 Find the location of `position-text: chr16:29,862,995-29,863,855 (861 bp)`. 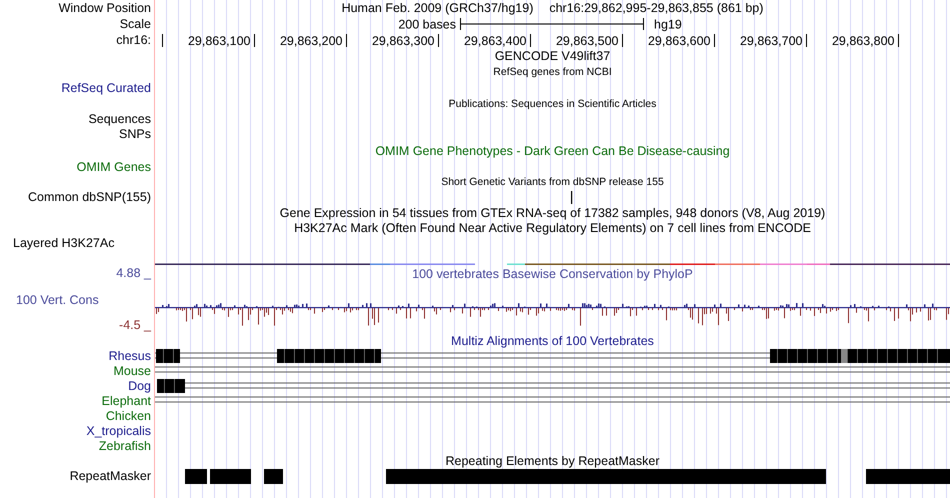

position-text: chr16:29,862,995-29,863,855 (861 bp) is located at coordinates (656, 8).